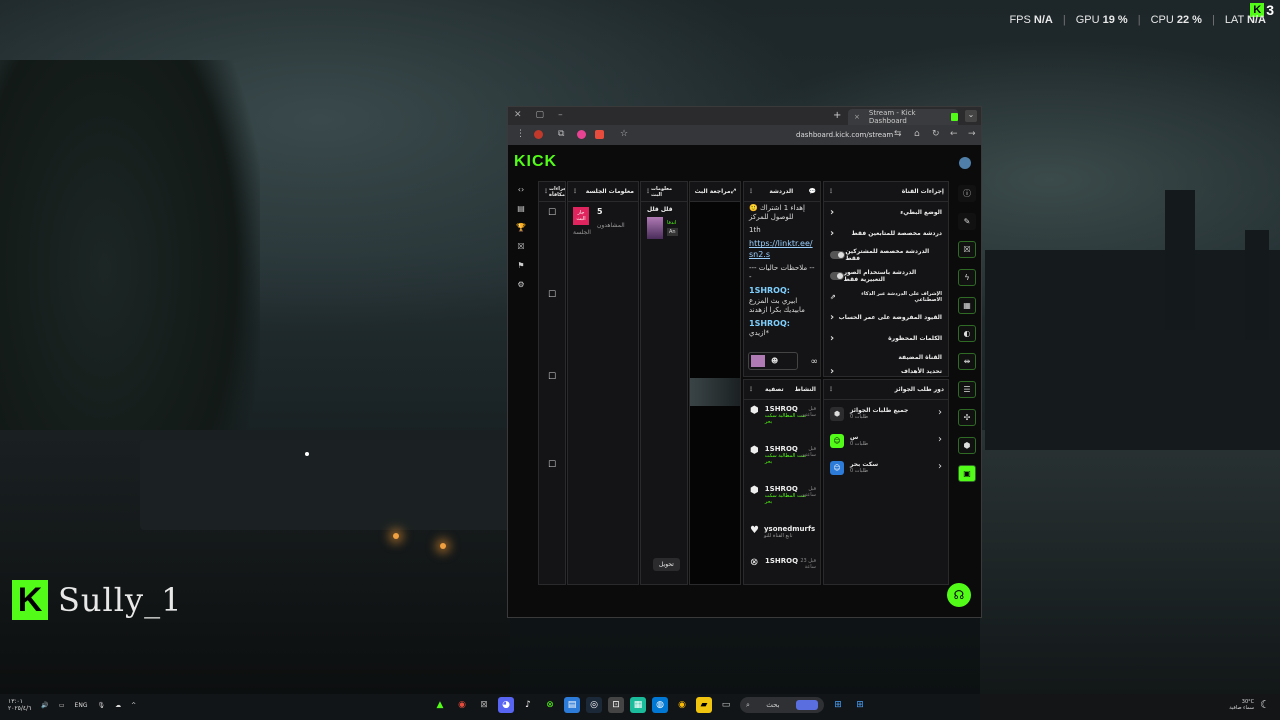 This screenshot has width=1280, height=720. Describe the element at coordinates (837, 275) in the screenshot. I see `emote-only-toggle` at that location.